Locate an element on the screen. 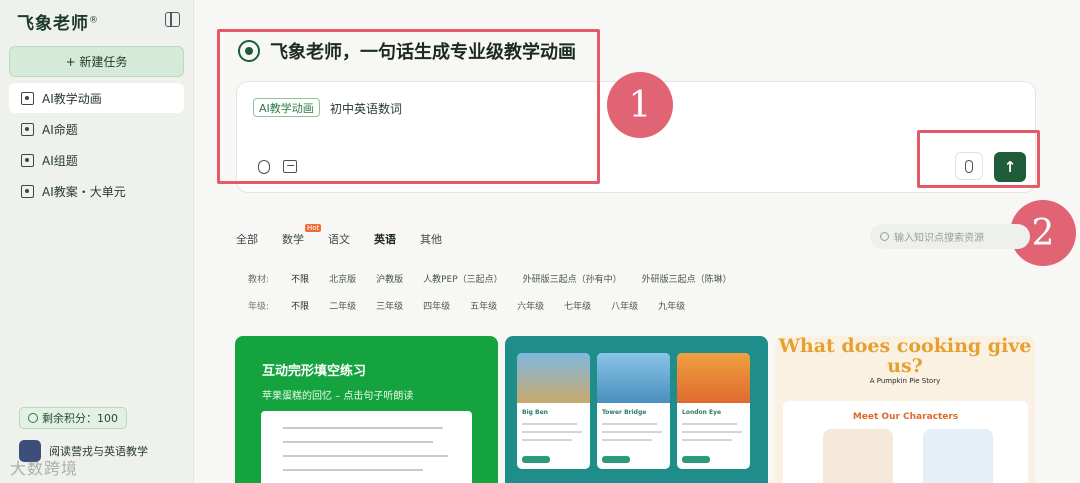 The image size is (1080, 483). tab-english: 英语 is located at coordinates (385, 239).